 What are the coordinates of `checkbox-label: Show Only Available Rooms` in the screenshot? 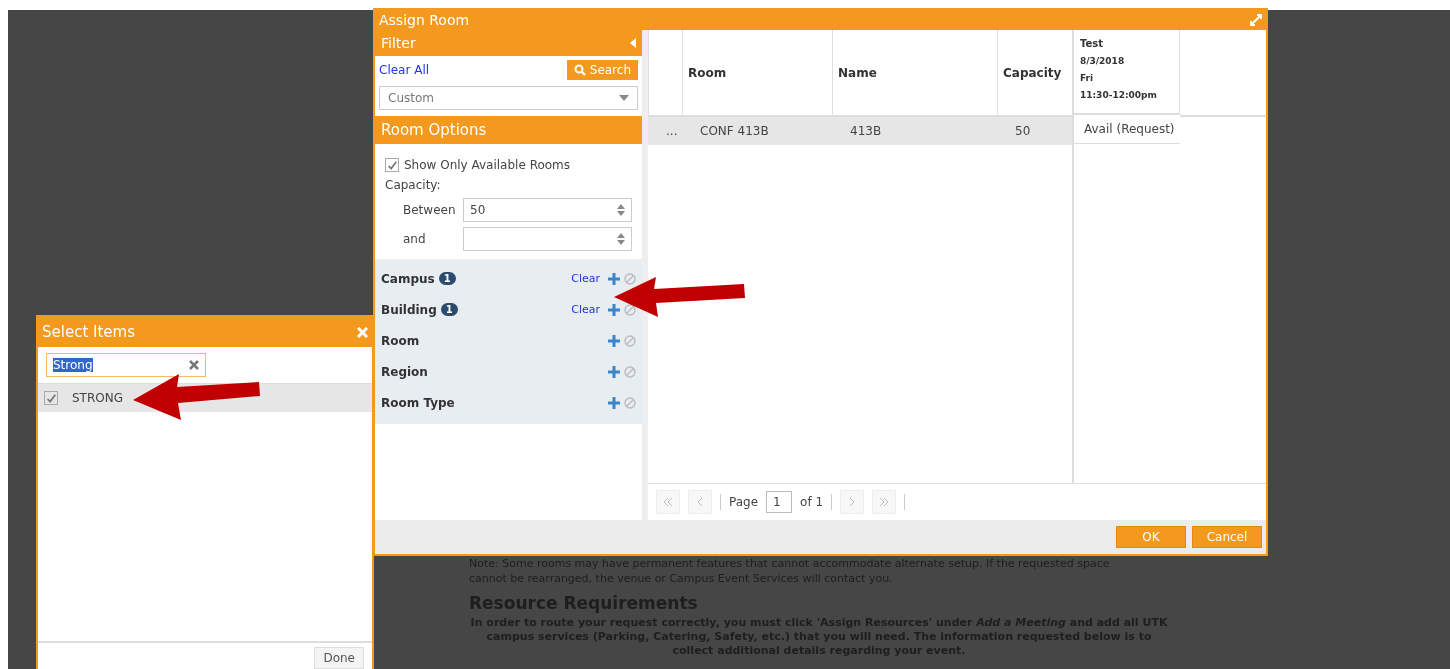 It's located at (487, 165).